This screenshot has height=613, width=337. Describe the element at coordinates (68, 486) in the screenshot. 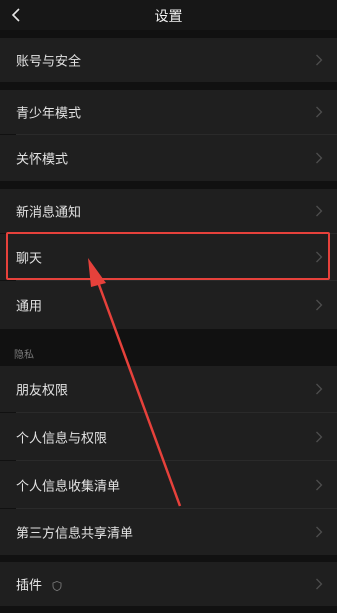

I see `row-label: 个人信息收集清单` at that location.